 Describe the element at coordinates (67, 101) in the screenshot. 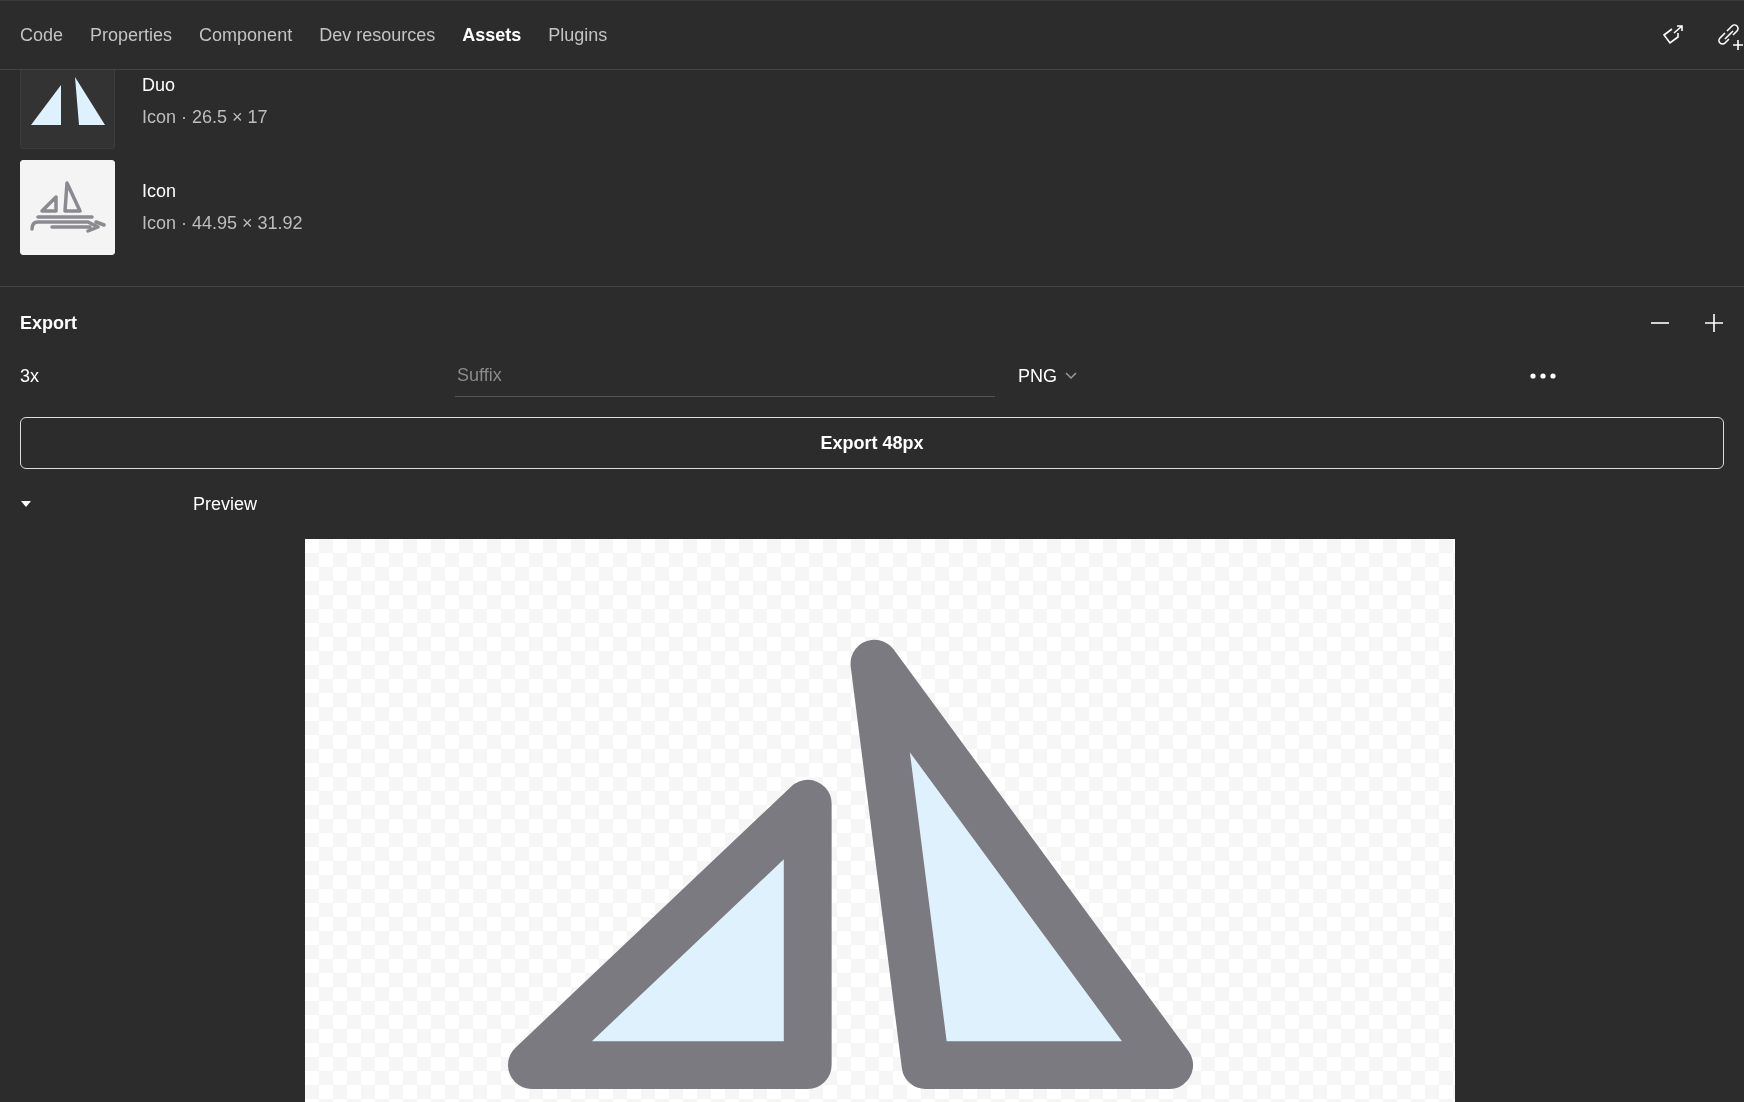

I see `sails-icon` at that location.